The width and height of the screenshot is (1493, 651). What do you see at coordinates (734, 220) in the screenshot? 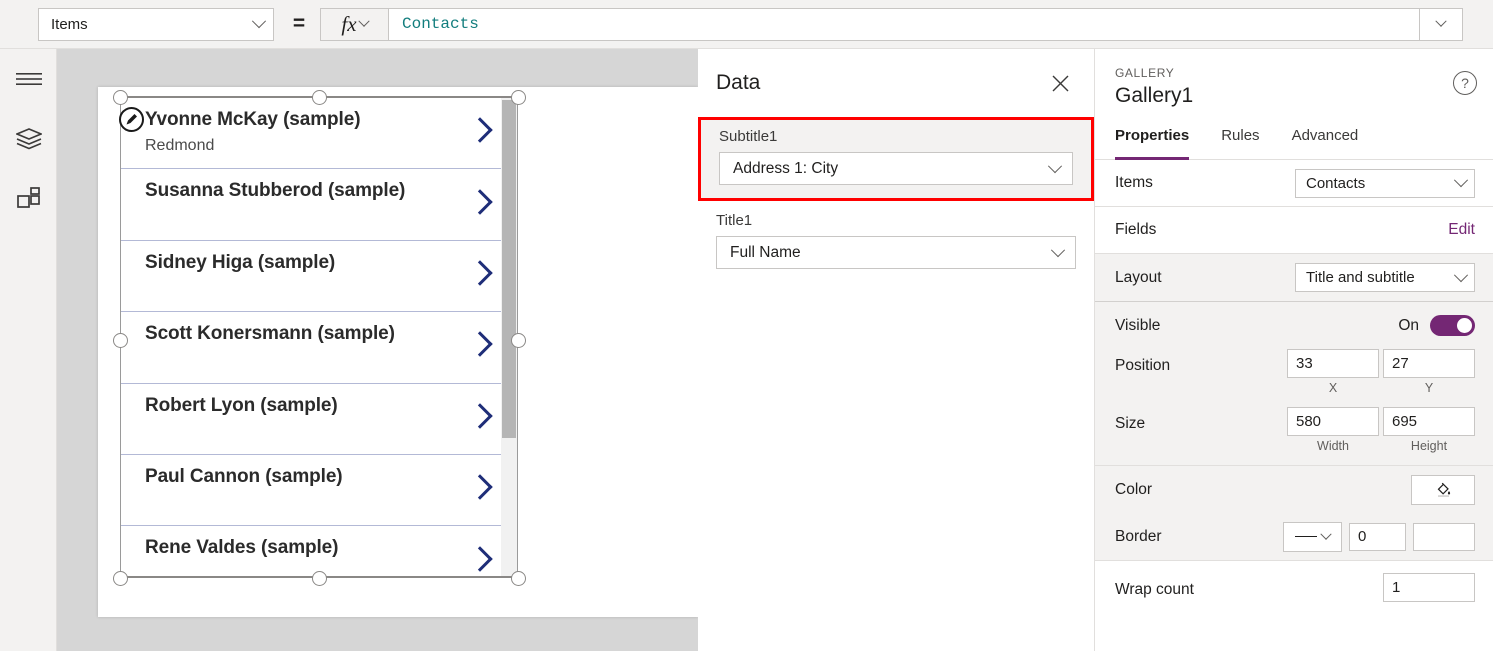
I see `data-field-label: Title1` at bounding box center [734, 220].